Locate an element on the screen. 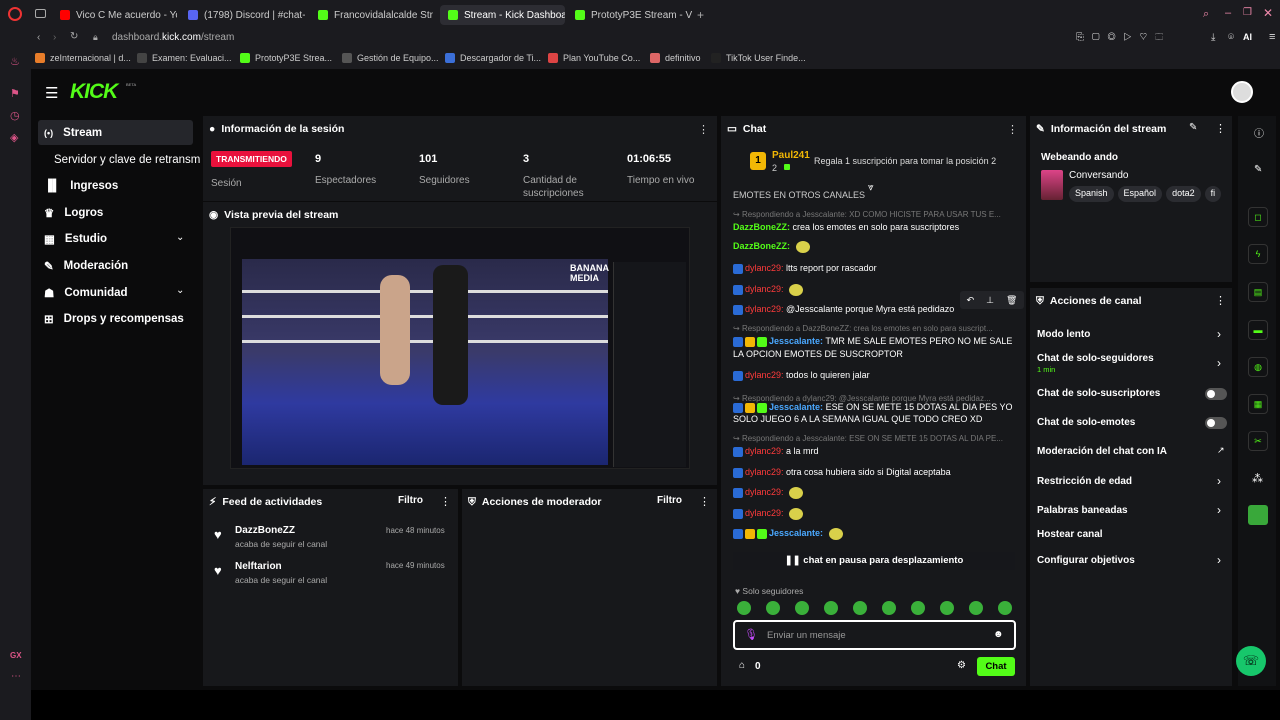  clipboard-icon: ▤ is located at coordinates (1258, 292).